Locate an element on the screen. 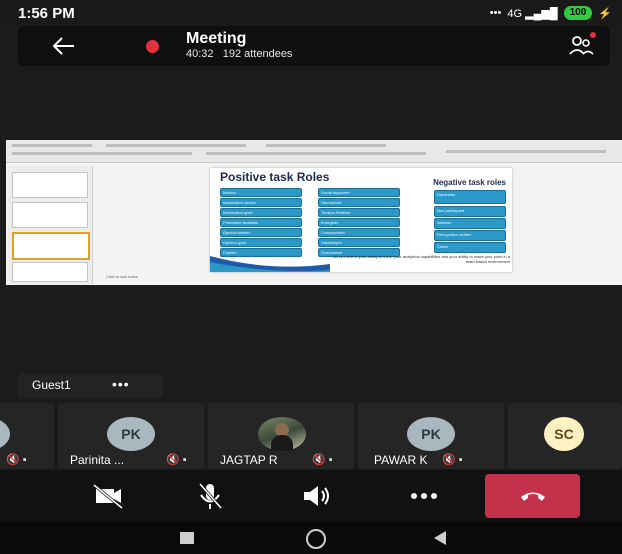 Image resolution: width=622 pixels, height=554 pixels. more-status-icon: ••• is located at coordinates (495, 13).